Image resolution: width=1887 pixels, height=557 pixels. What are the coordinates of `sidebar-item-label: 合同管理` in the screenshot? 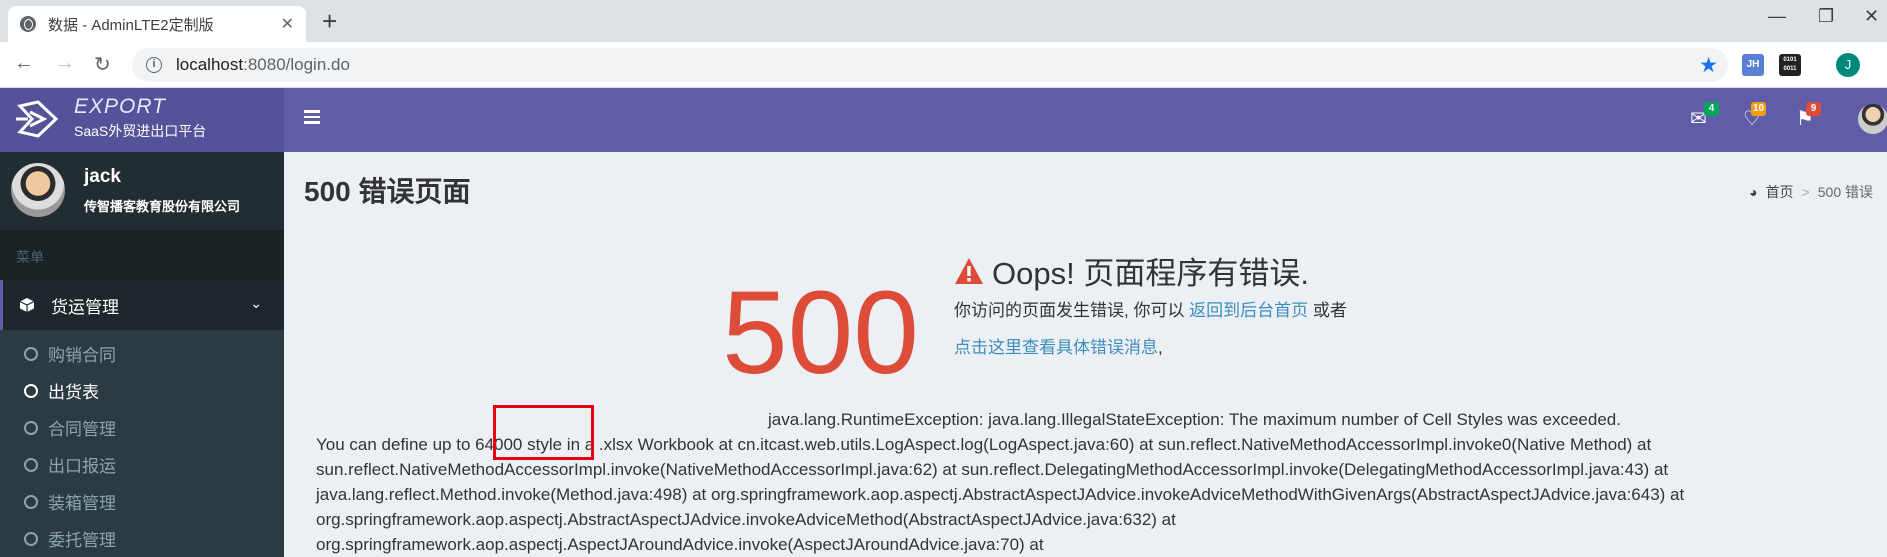 It's located at (82, 429).